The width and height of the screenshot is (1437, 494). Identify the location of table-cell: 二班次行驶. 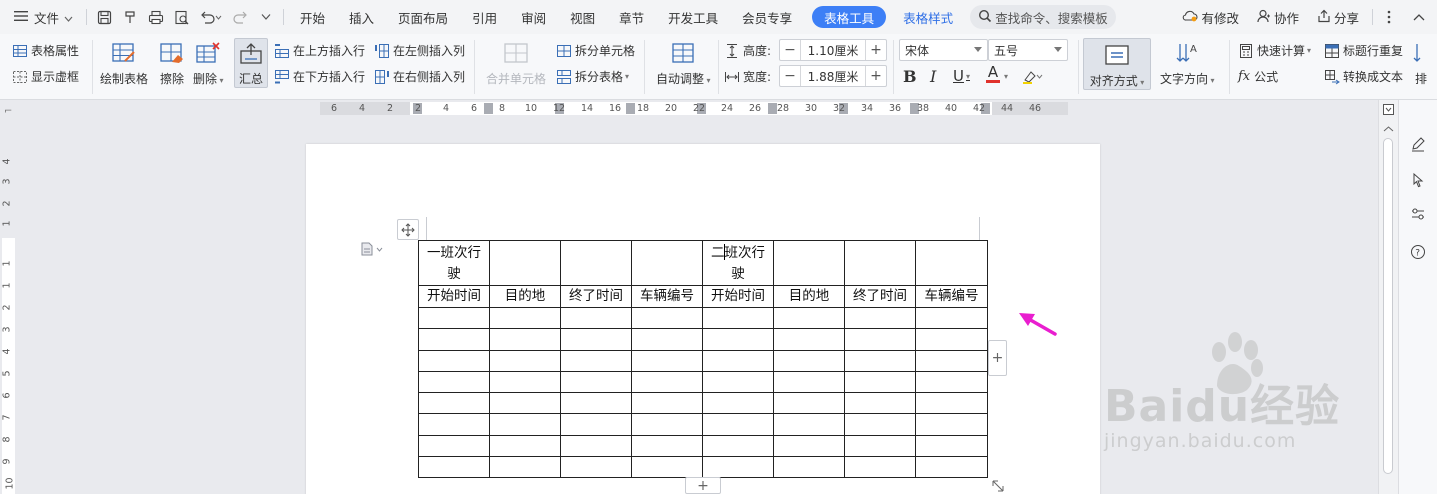
(738, 263).